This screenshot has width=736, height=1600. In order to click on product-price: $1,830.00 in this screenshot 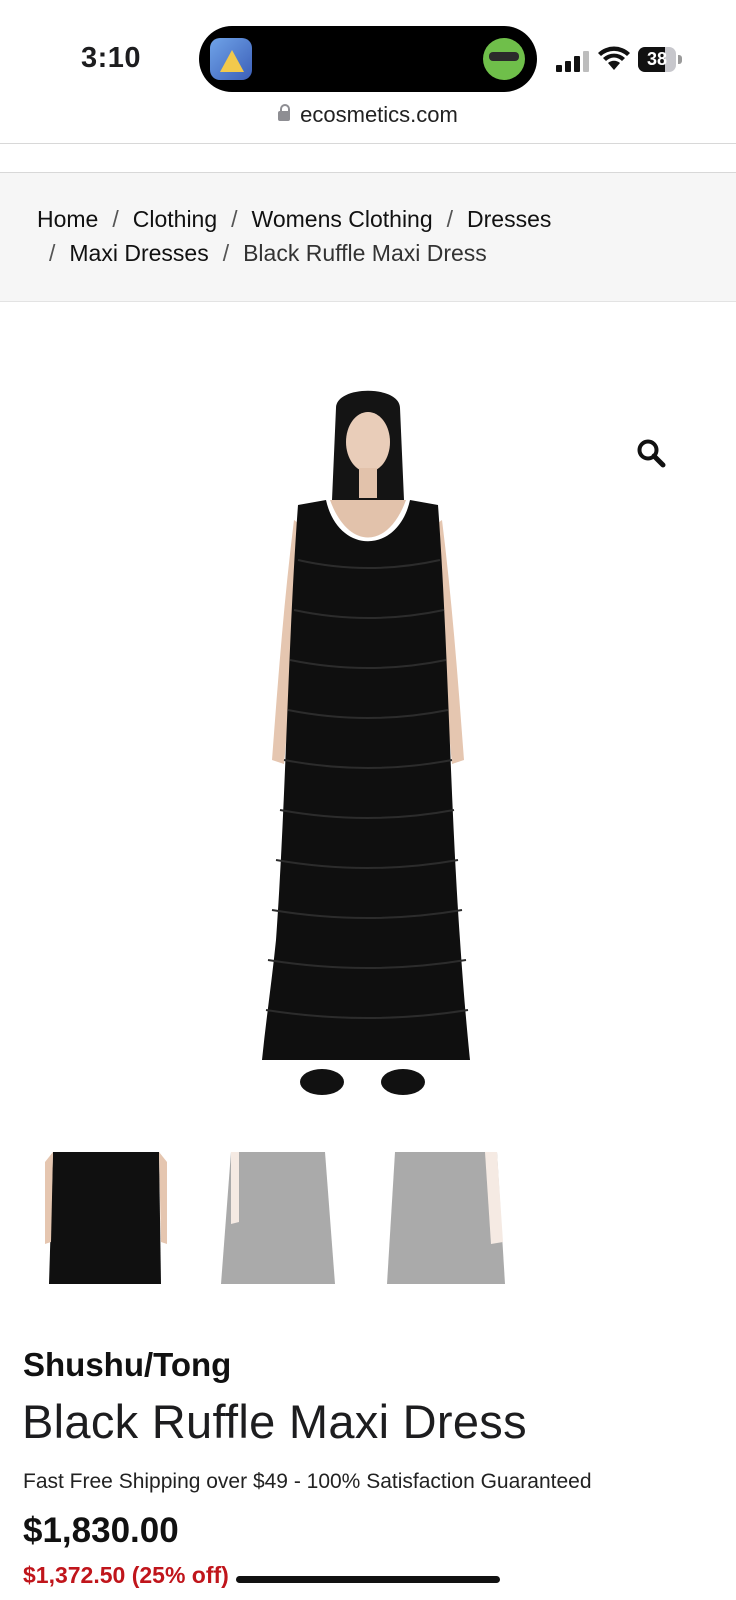, I will do `click(101, 1530)`.